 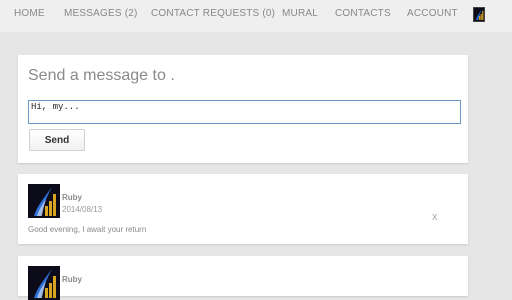 What do you see at coordinates (101, 75) in the screenshot?
I see `compose-title: Send a message to .` at bounding box center [101, 75].